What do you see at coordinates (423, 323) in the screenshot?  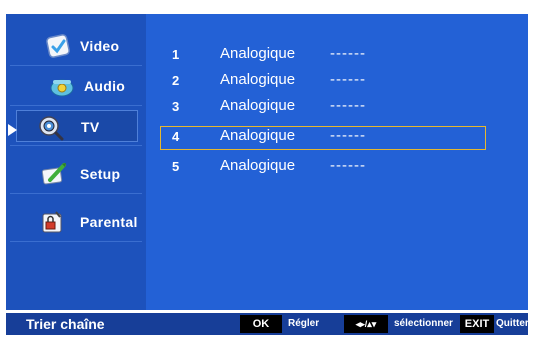 I see `navigate-key-label: sélectionner` at bounding box center [423, 323].